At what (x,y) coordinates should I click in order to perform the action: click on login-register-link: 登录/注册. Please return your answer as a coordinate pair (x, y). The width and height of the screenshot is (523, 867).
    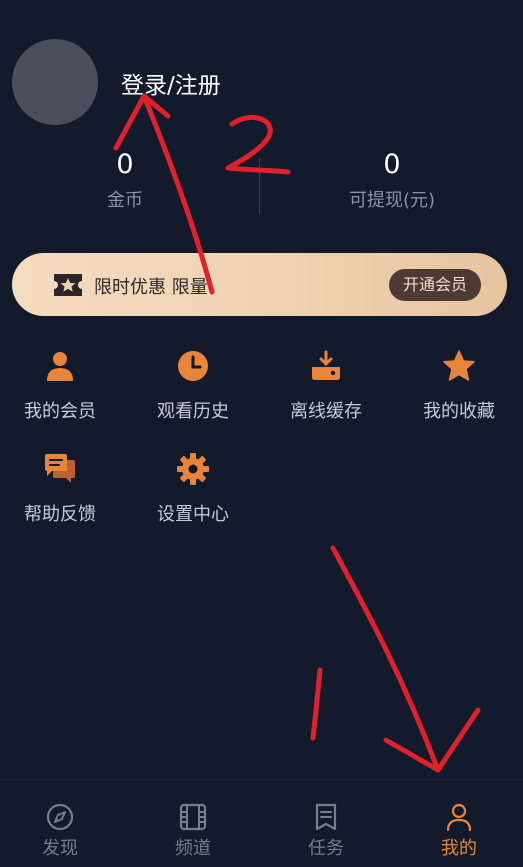
    Looking at the image, I should click on (171, 83).